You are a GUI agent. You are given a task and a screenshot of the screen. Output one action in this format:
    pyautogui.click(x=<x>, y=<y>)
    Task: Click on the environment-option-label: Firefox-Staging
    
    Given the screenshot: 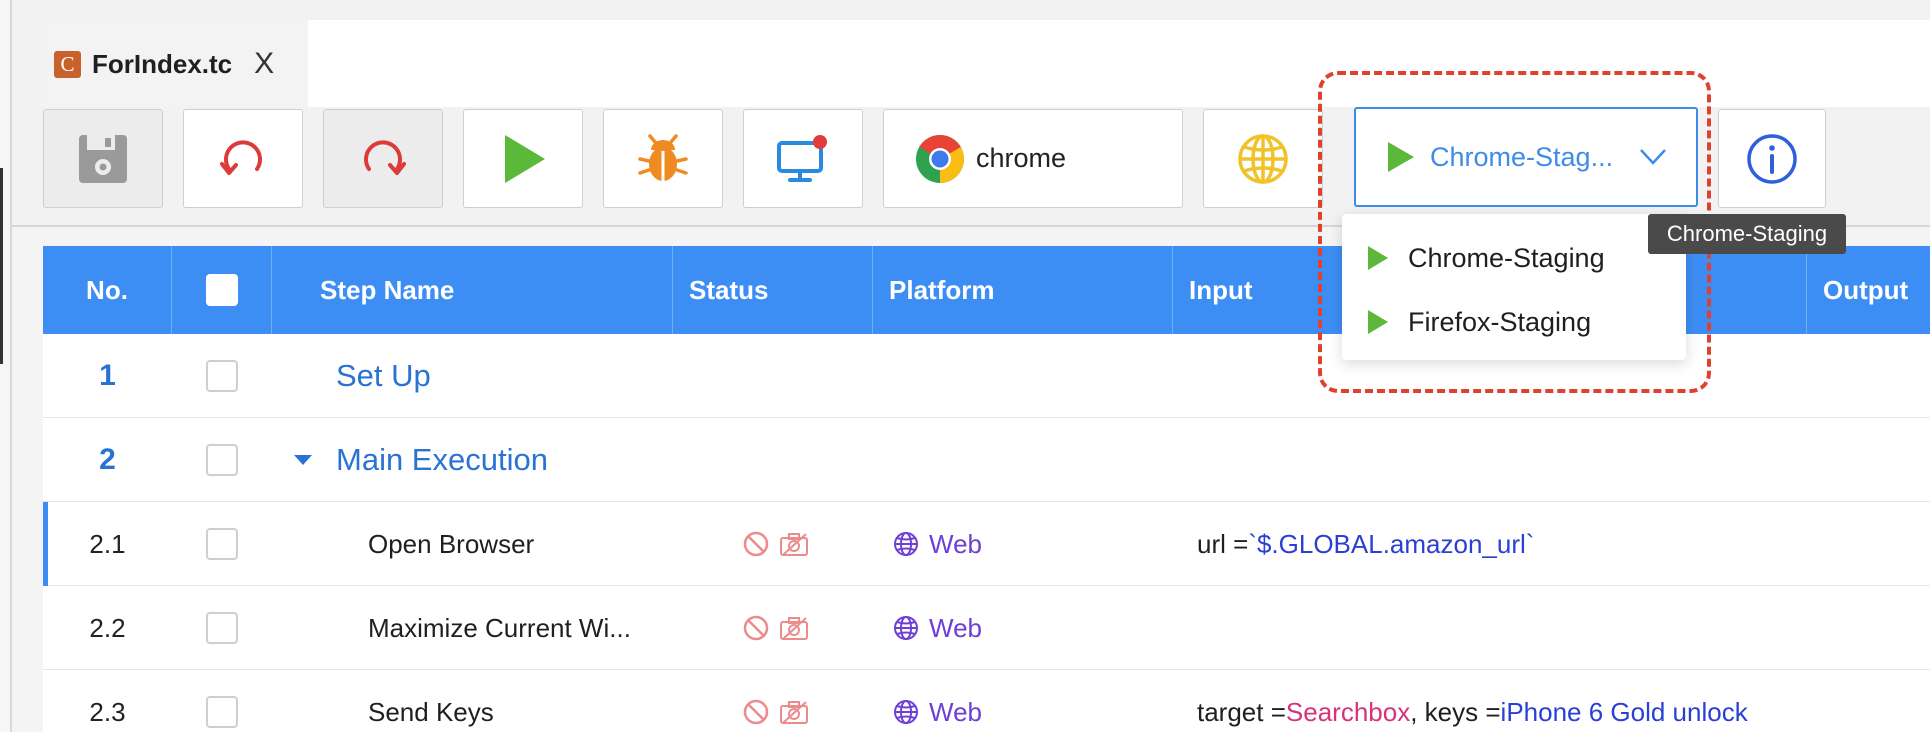 What is the action you would take?
    pyautogui.click(x=1500, y=321)
    